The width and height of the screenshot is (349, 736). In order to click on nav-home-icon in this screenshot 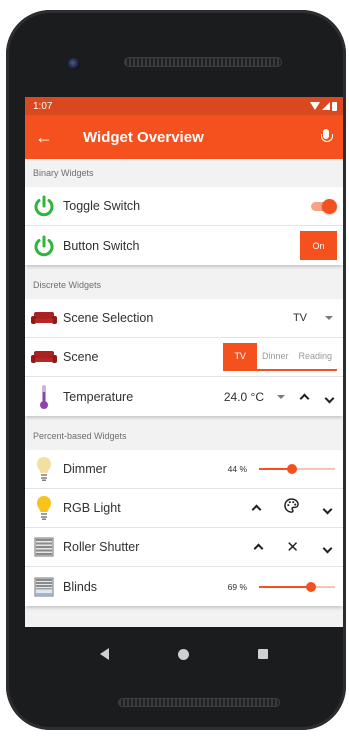, I will do `click(183, 654)`.